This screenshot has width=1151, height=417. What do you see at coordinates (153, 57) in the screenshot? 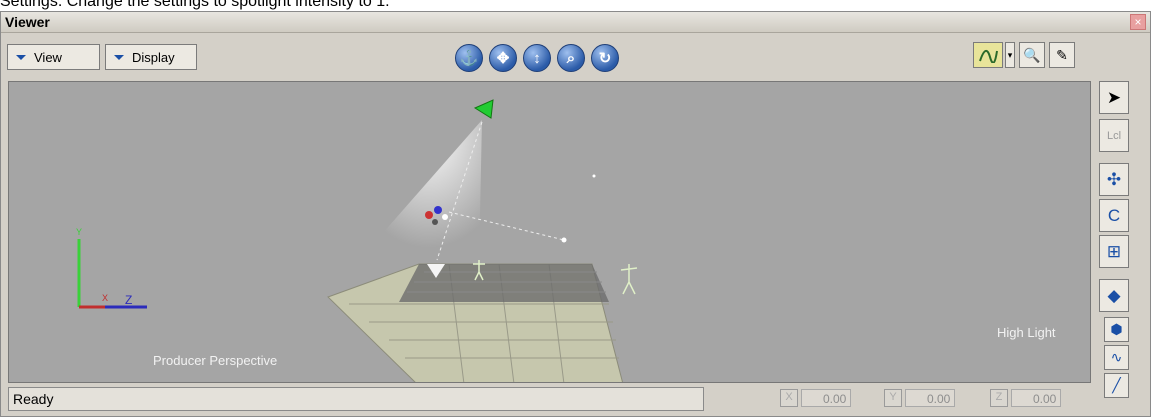
I see `display-menu-label: Display` at bounding box center [153, 57].